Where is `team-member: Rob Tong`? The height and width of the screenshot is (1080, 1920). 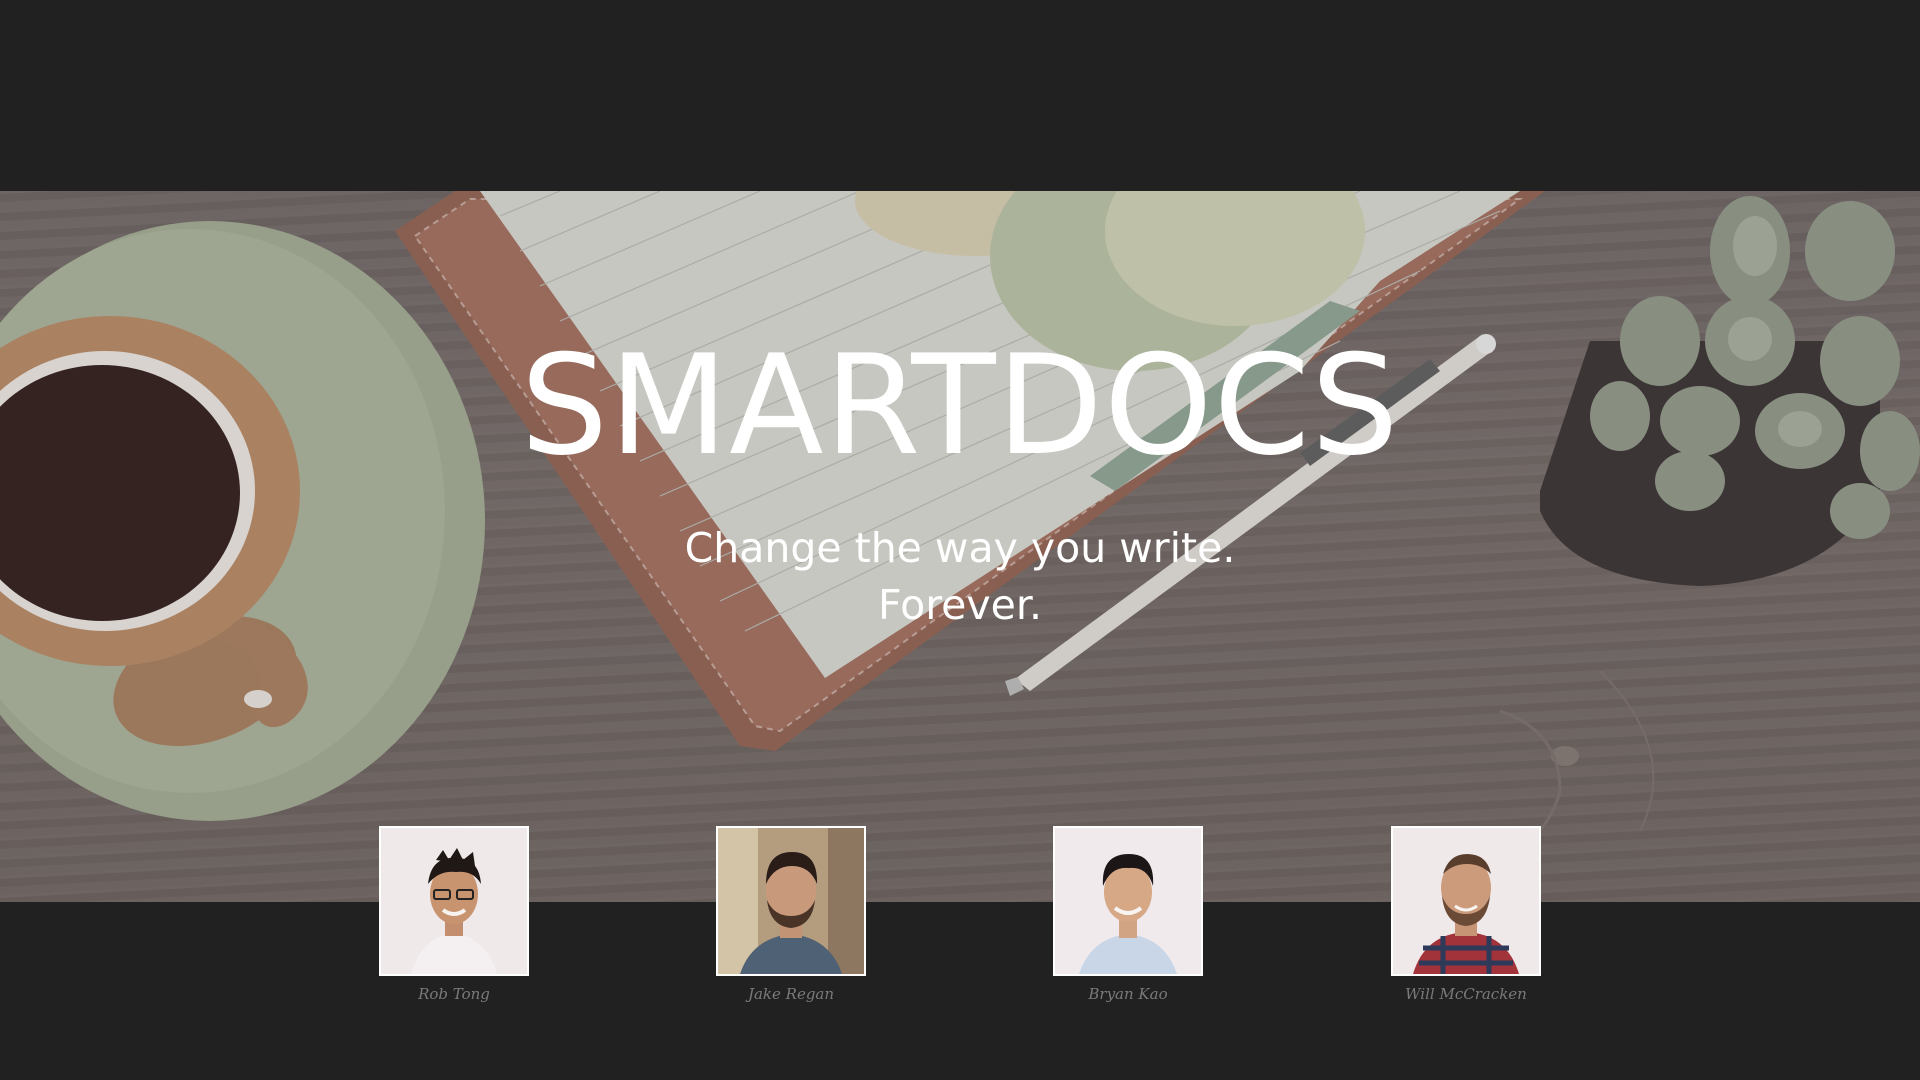 team-member: Rob Tong is located at coordinates (454, 915).